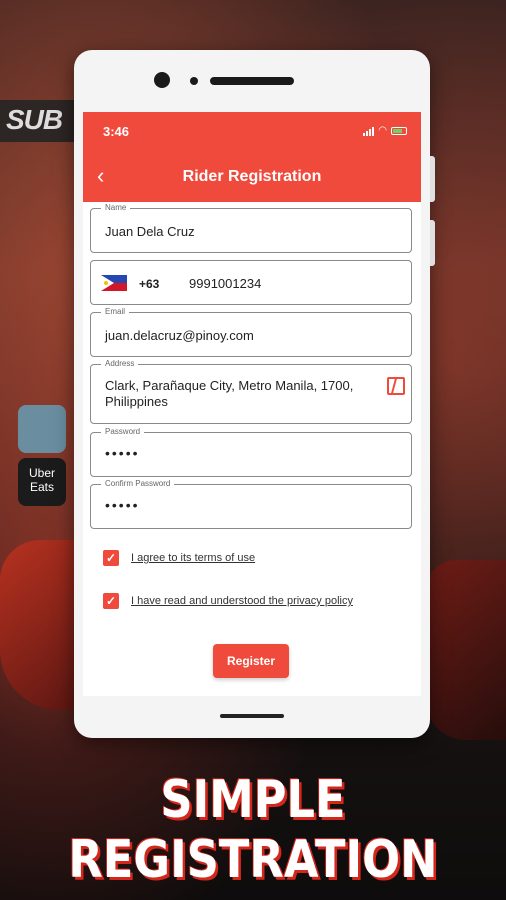  Describe the element at coordinates (122, 453) in the screenshot. I see `password-value: •••••` at that location.